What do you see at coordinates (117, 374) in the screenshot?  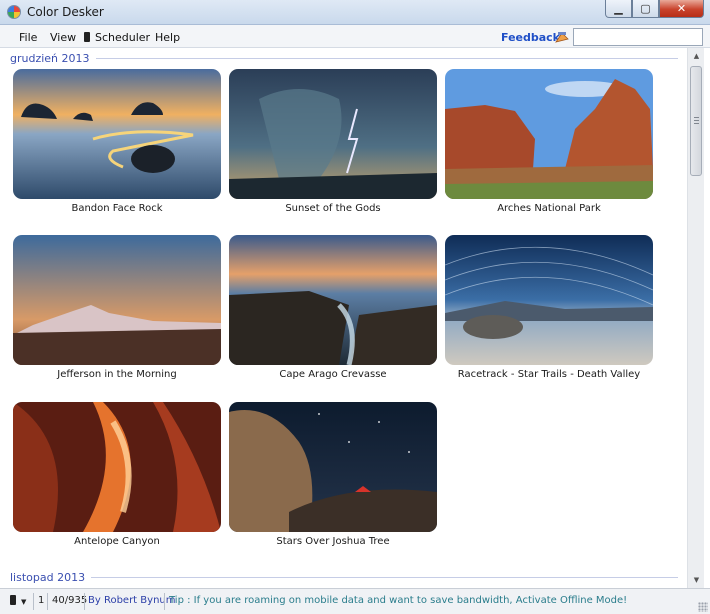 I see `wallpaper-caption: Jefferson in the Morning` at bounding box center [117, 374].